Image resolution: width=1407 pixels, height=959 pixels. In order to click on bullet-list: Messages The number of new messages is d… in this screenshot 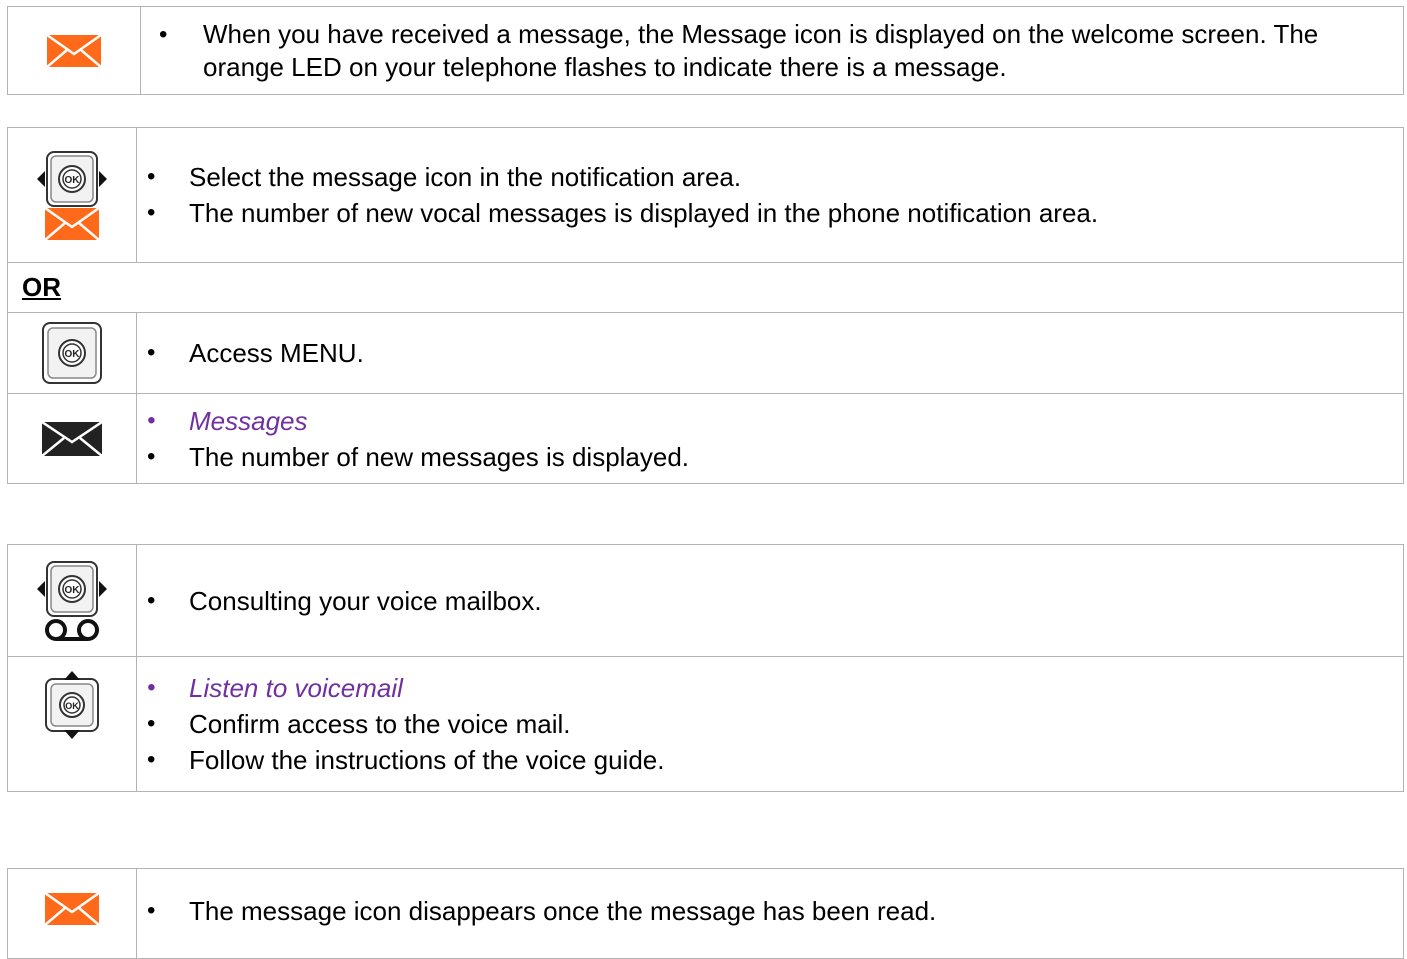, I will do `click(770, 439)`.